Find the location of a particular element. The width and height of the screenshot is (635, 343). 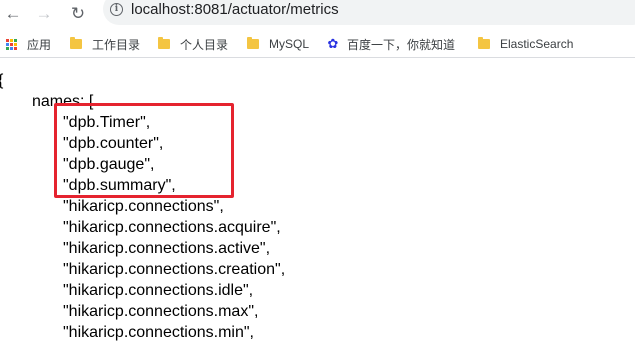

url-text: localhost:8081/actuator/metrics is located at coordinates (235, 9).